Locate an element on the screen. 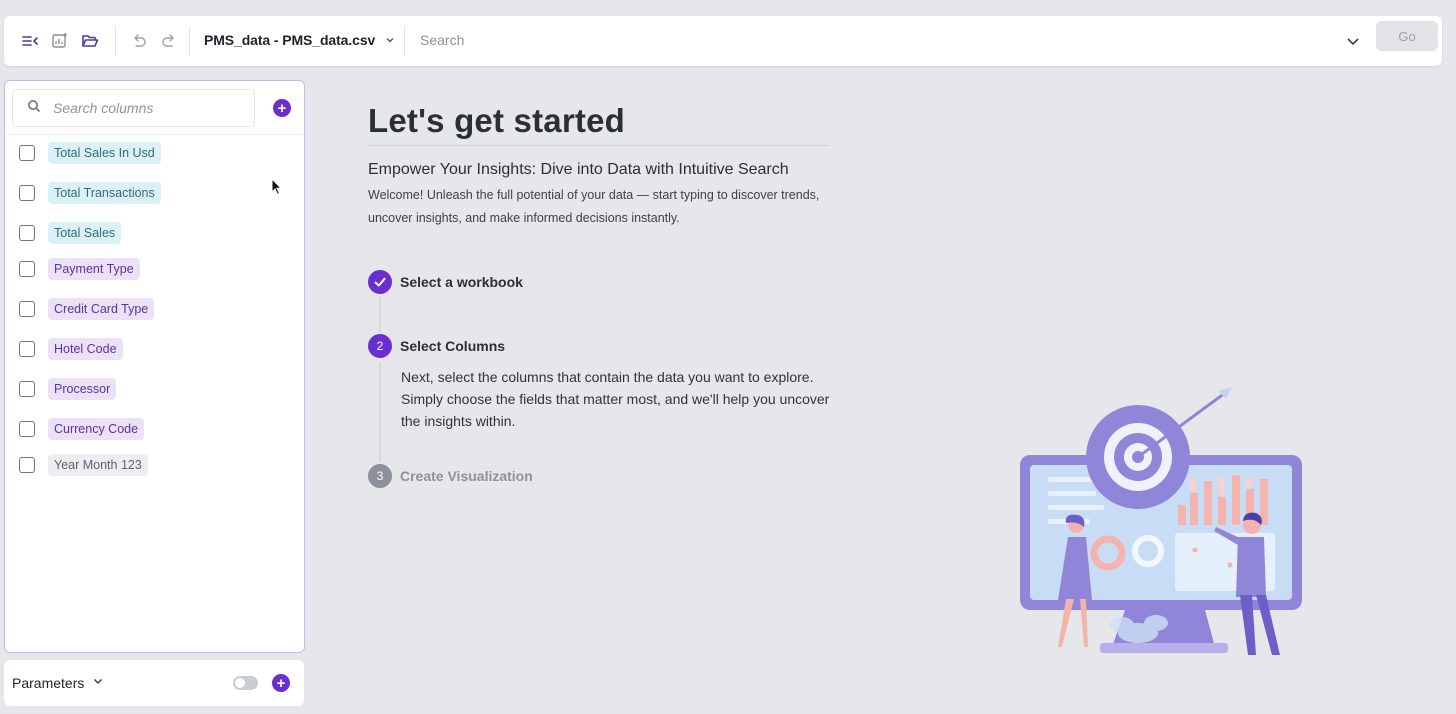 The height and width of the screenshot is (714, 1456). parameters-toggle is located at coordinates (245, 683).